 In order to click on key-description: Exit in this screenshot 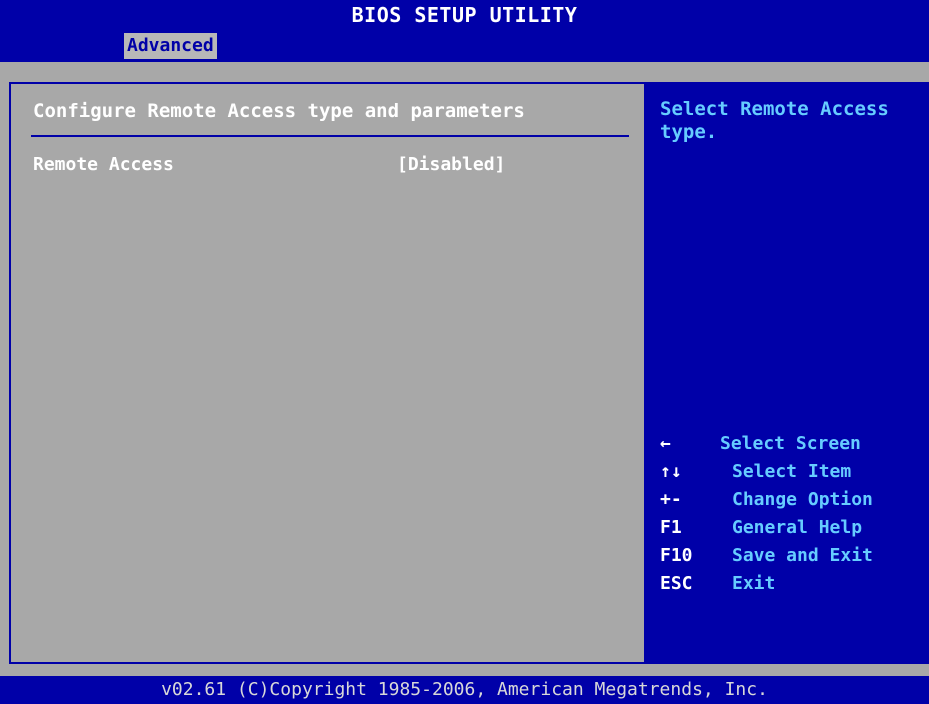, I will do `click(754, 583)`.